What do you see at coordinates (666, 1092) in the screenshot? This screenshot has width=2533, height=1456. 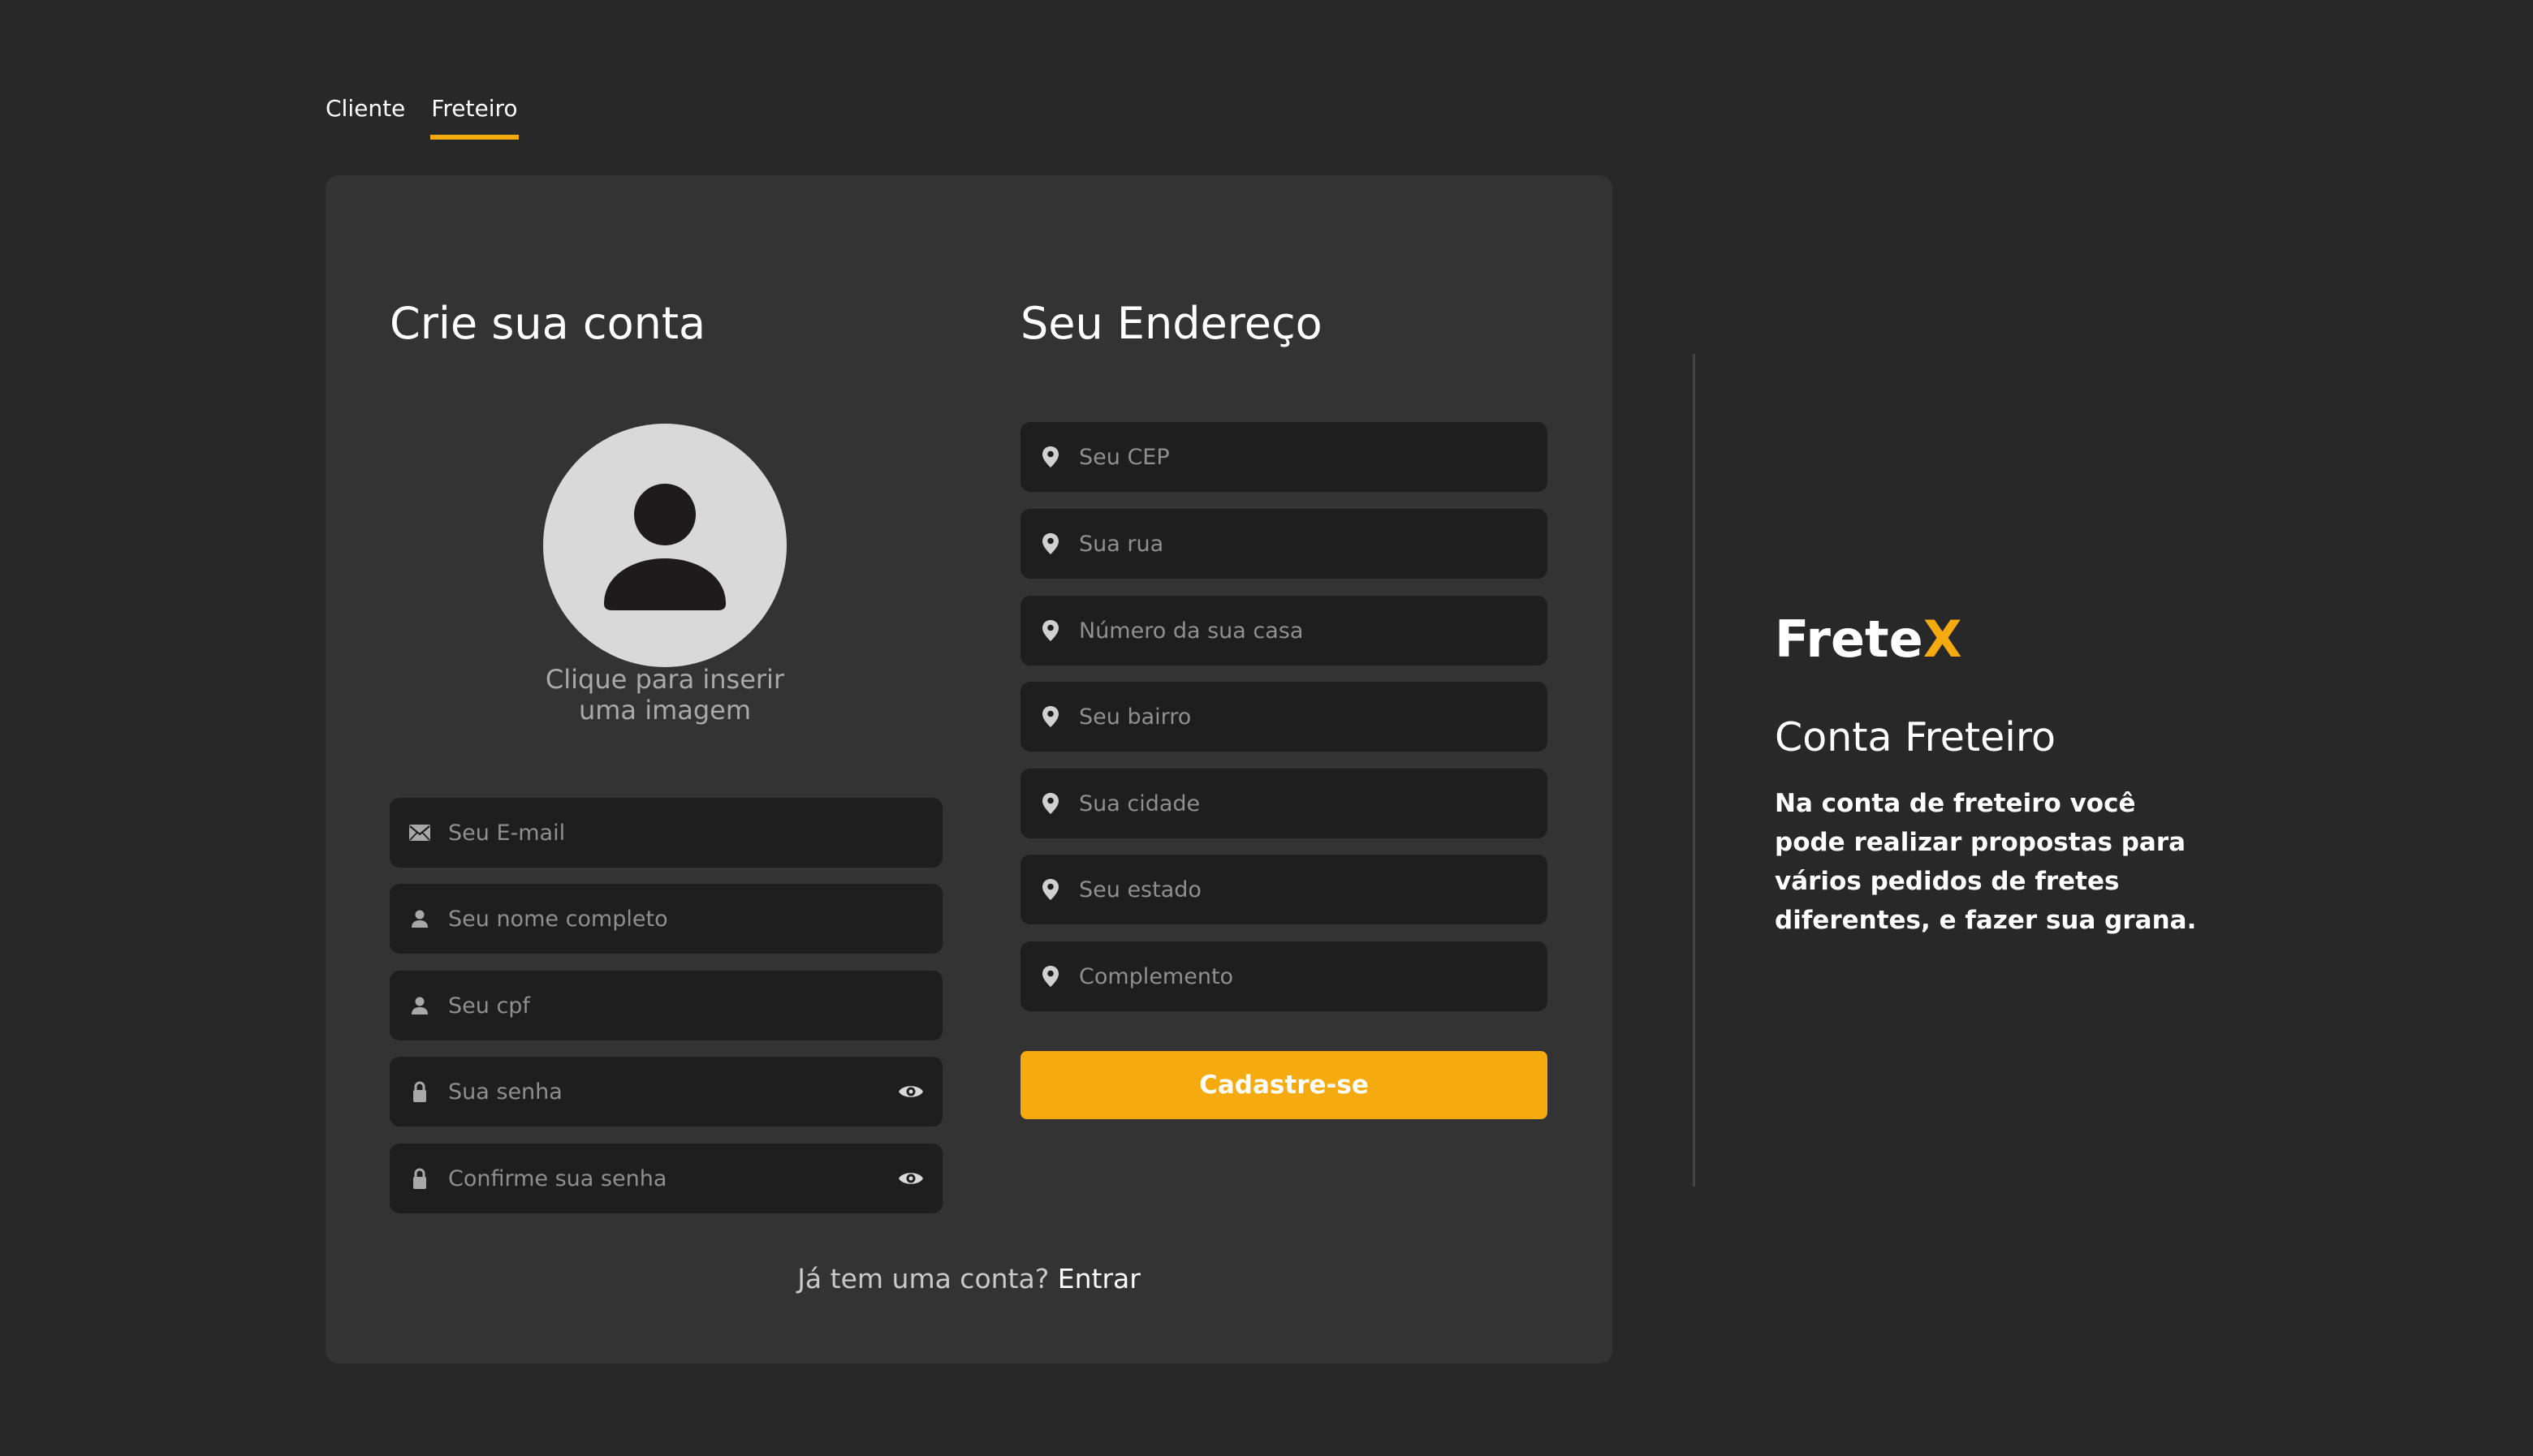 I see `password-field: Sua senha` at bounding box center [666, 1092].